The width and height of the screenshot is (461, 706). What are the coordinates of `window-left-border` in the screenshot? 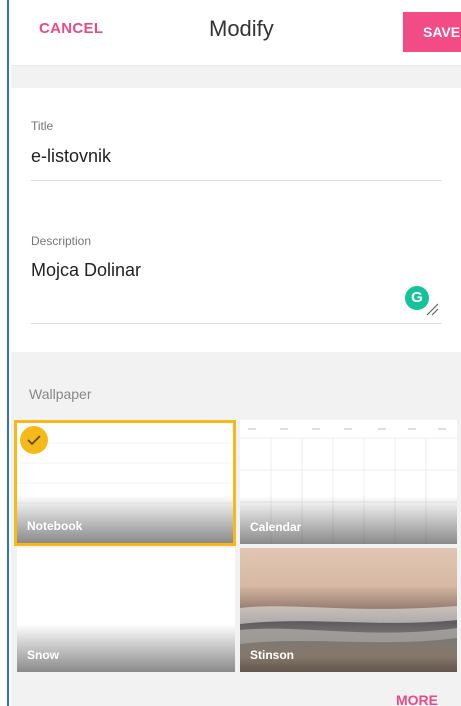 It's located at (4, 353).